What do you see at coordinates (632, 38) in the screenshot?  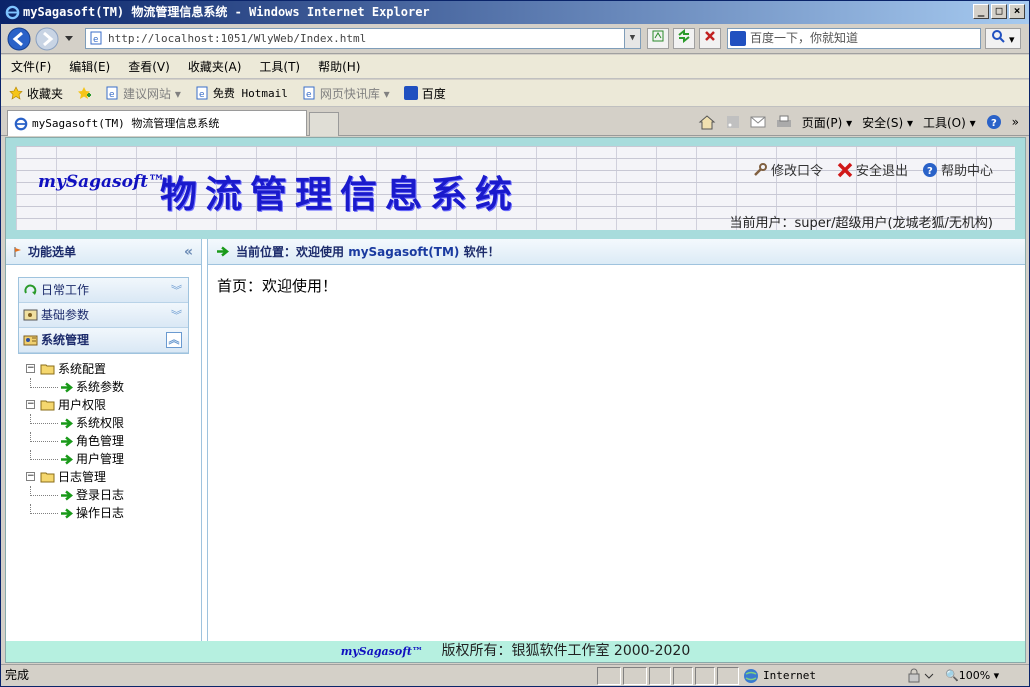 I see `address-dropdown-icon: ▼` at bounding box center [632, 38].